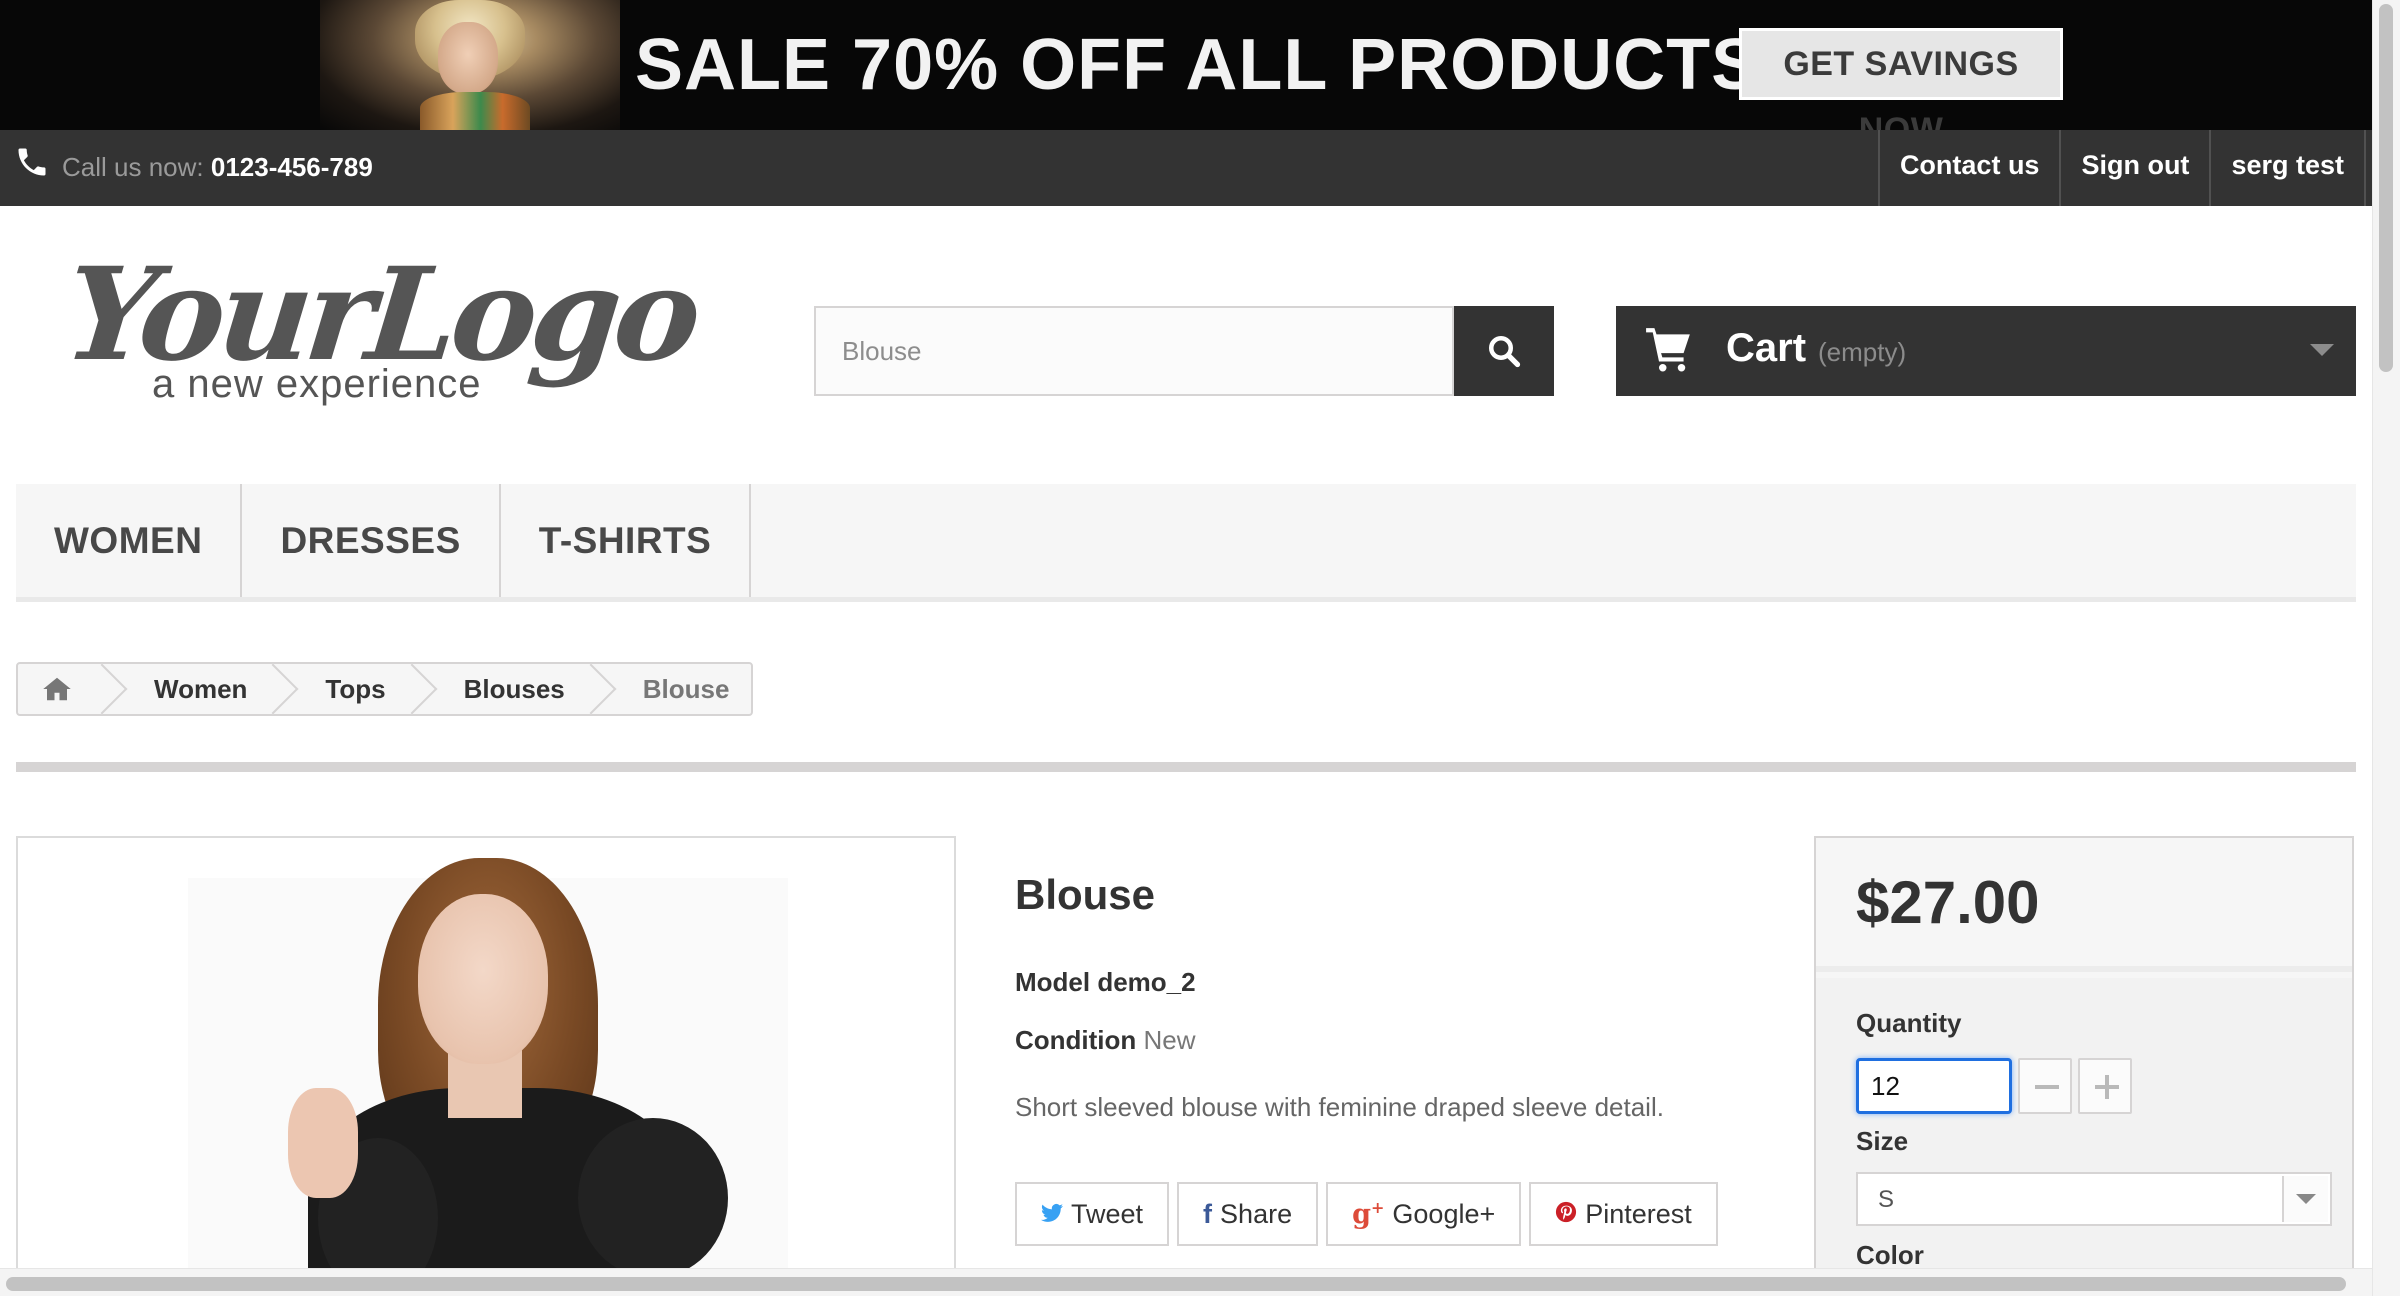 The height and width of the screenshot is (1296, 2400). I want to click on home-icon, so click(57, 689).